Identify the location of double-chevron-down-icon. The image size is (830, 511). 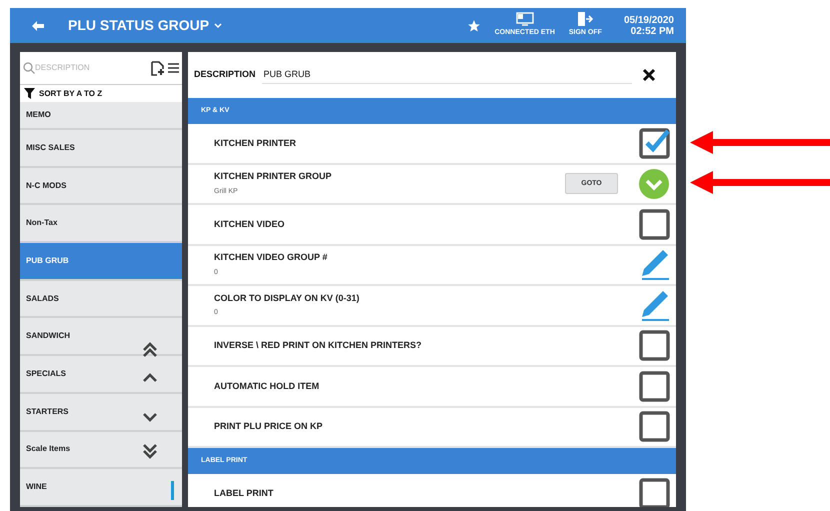
(150, 451).